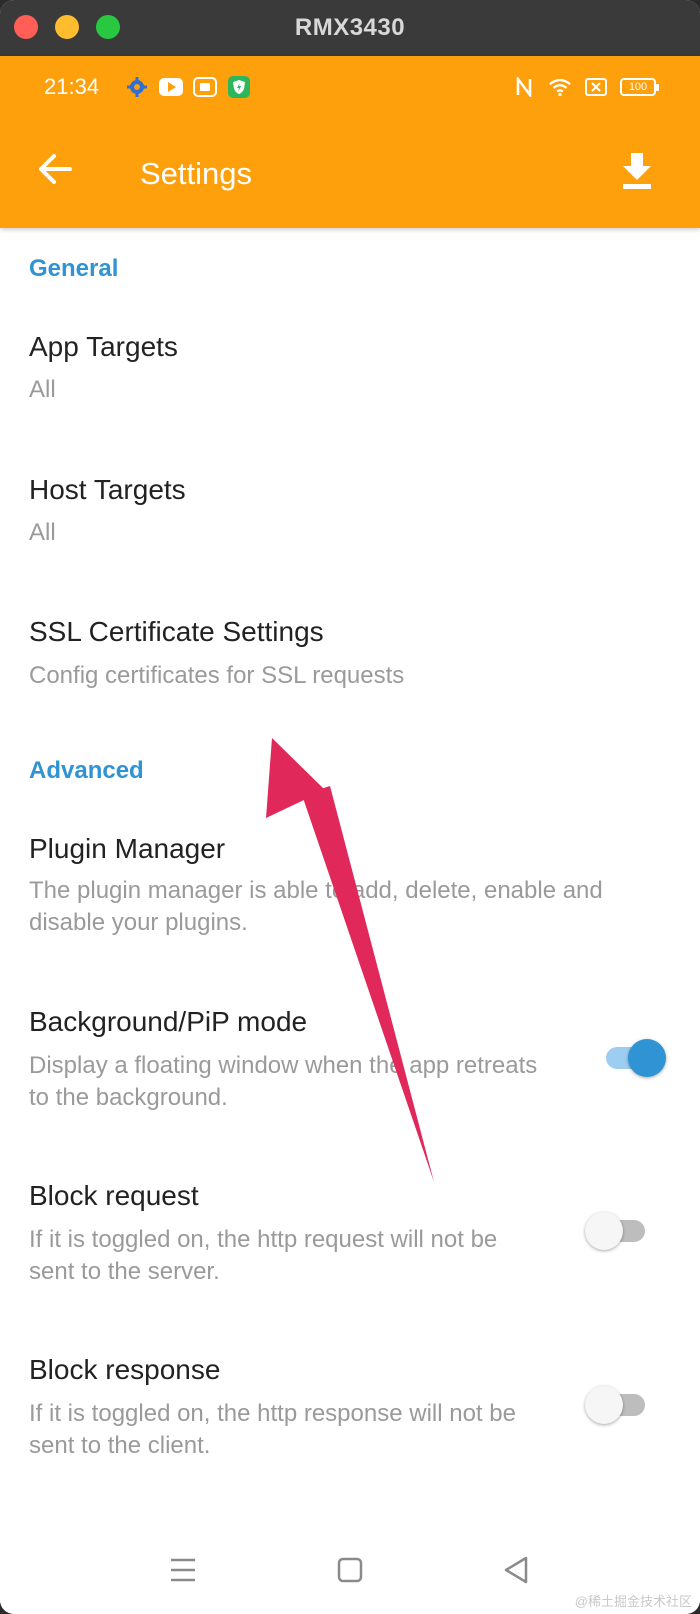 Image resolution: width=700 pixels, height=1614 pixels. What do you see at coordinates (74, 268) in the screenshot?
I see `section-header-general: General` at bounding box center [74, 268].